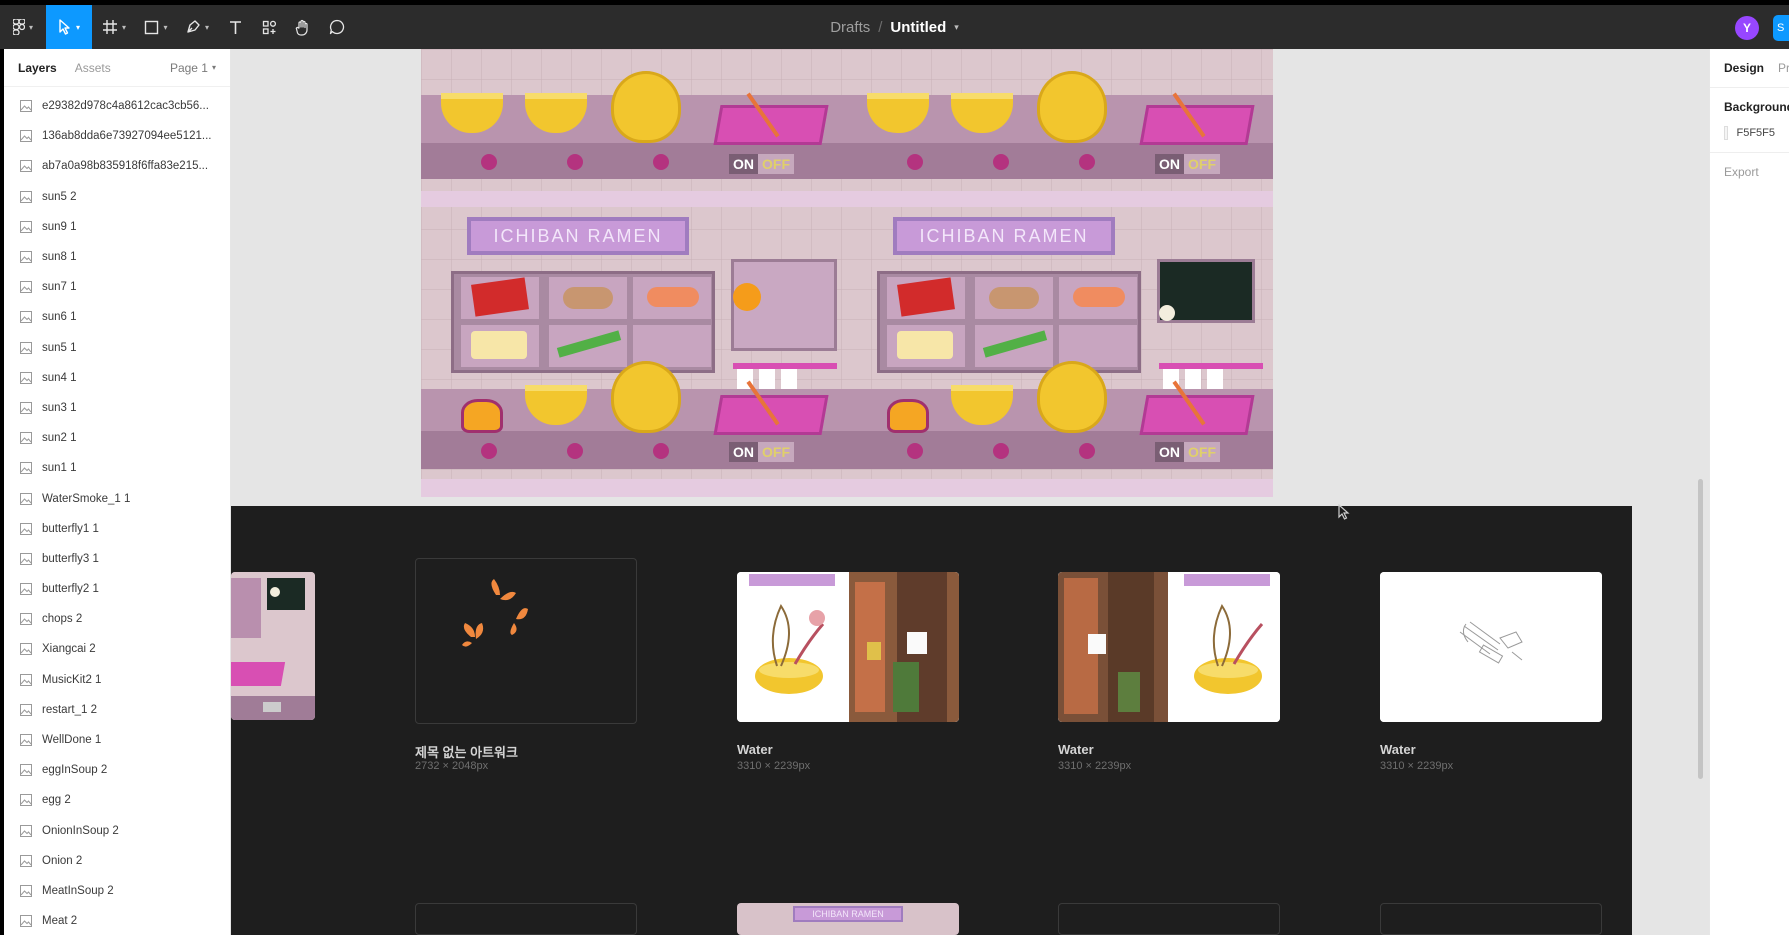 This screenshot has height=935, width=1789. I want to click on pen-icon, so click(193, 26).